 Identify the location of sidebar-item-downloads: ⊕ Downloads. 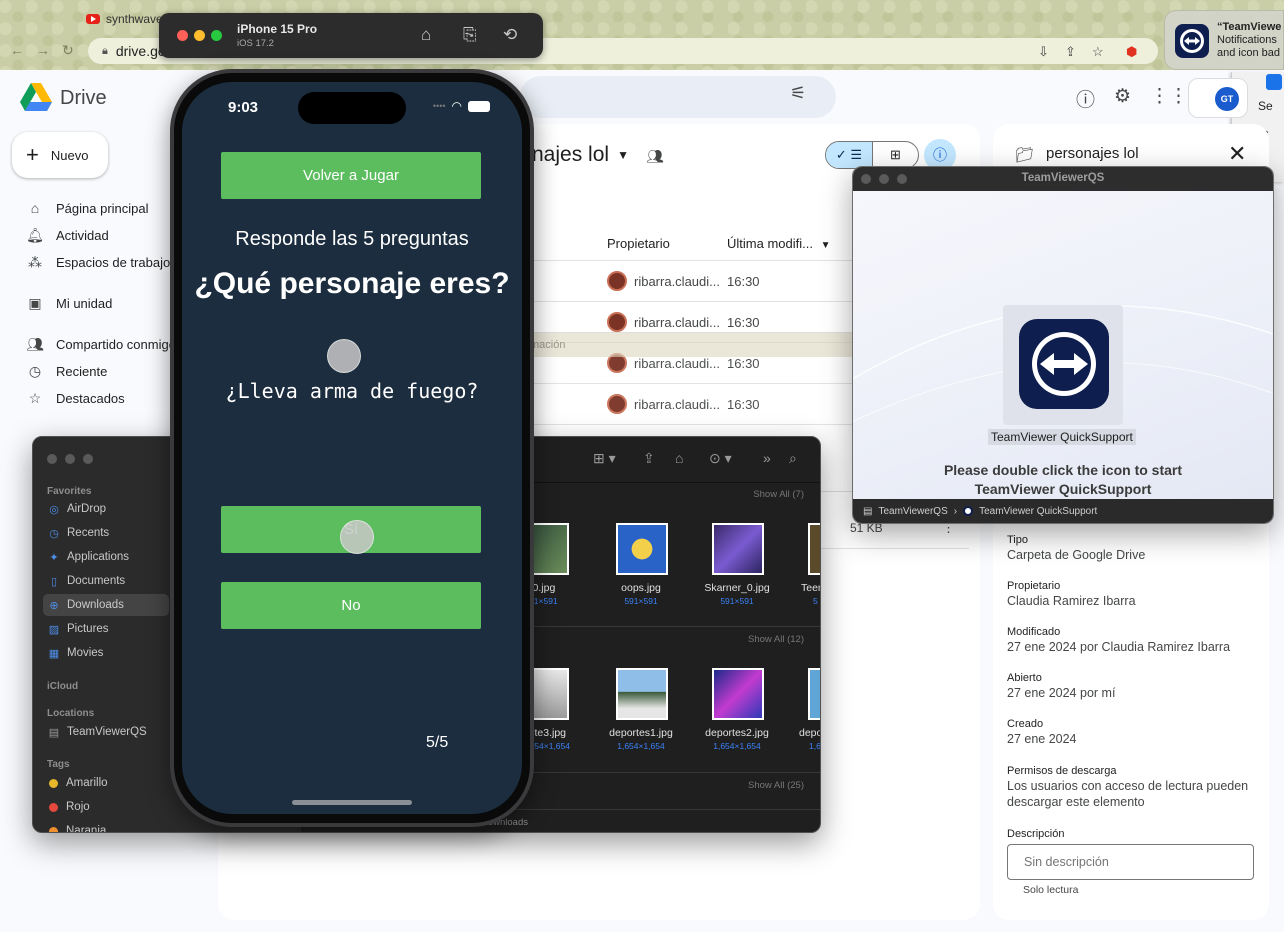
(106, 605).